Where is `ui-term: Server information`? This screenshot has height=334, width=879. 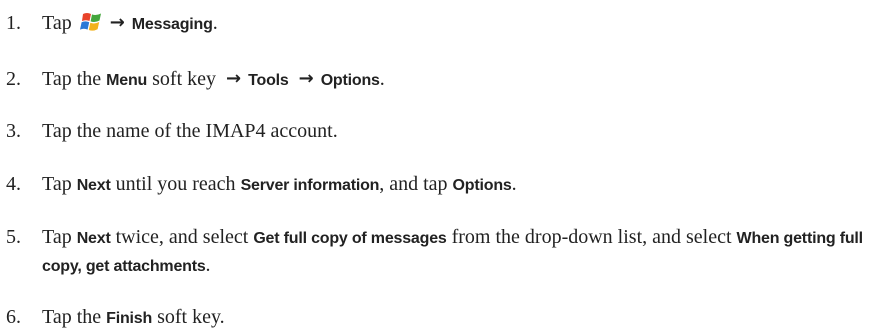 ui-term: Server information is located at coordinates (310, 185).